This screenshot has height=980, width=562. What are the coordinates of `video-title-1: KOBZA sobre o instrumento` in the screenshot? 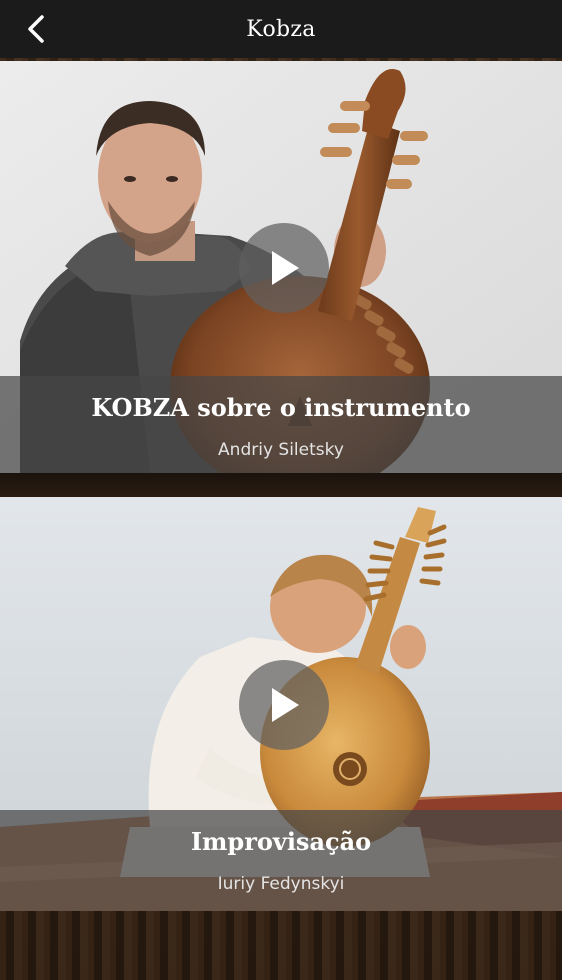 It's located at (281, 407).